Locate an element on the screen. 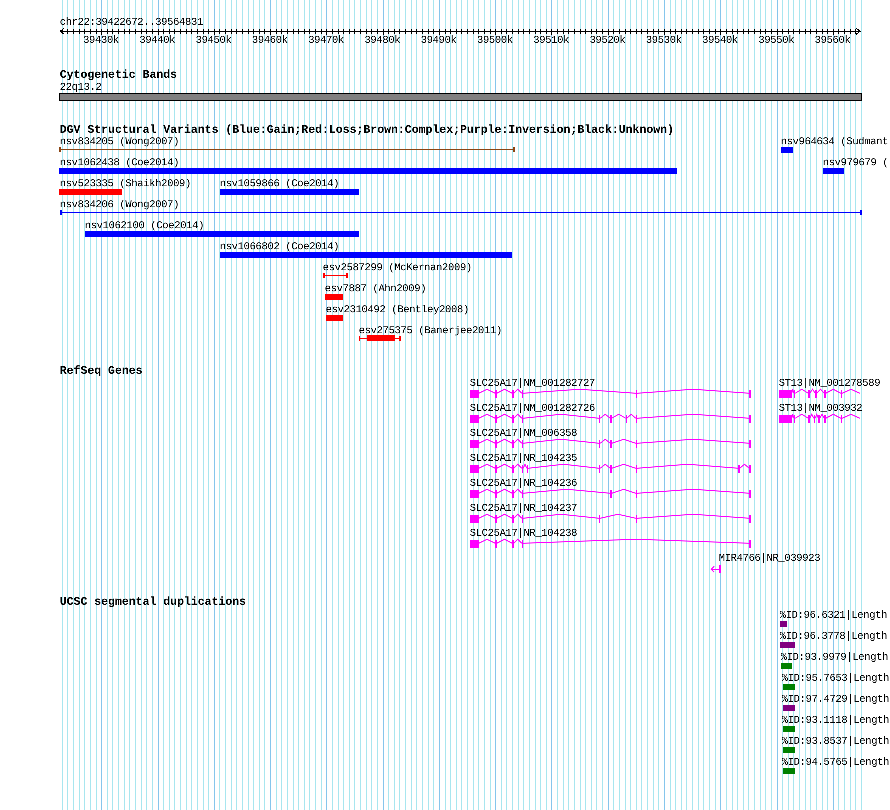  transcript-label: MIR4766|NR_039923 is located at coordinates (769, 559).